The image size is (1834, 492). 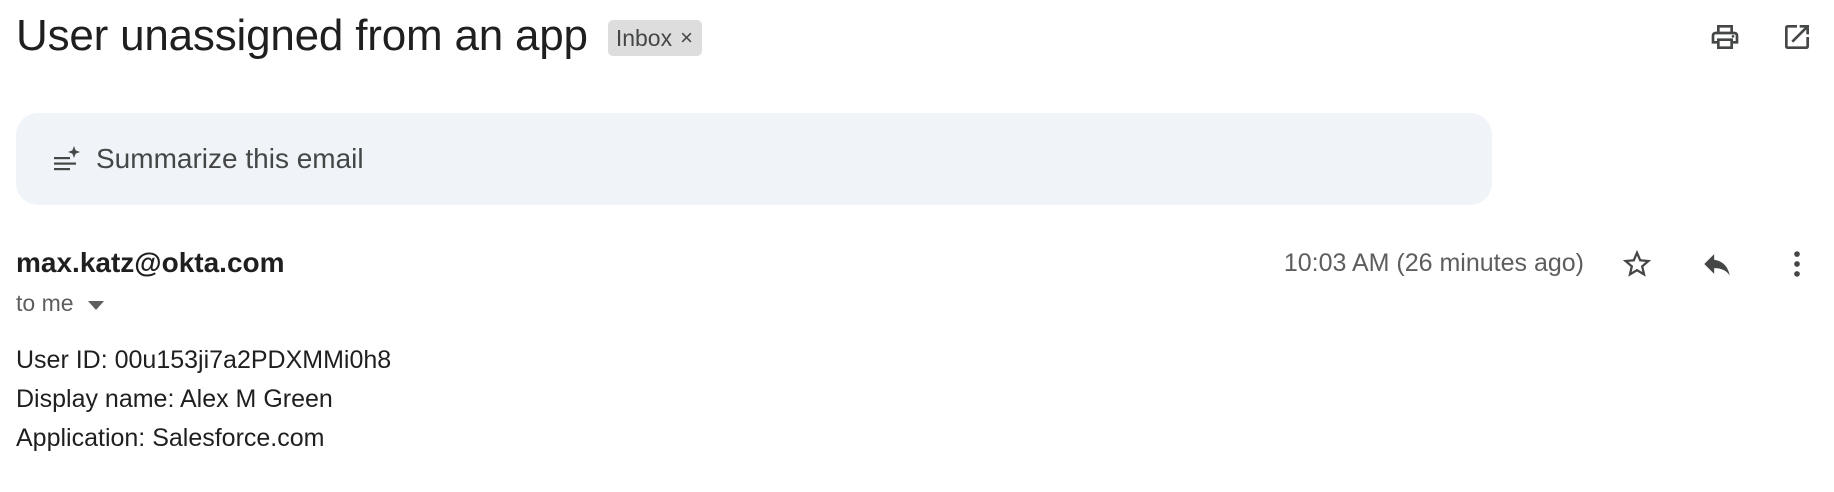 I want to click on message-actions, so click(x=1717, y=264).